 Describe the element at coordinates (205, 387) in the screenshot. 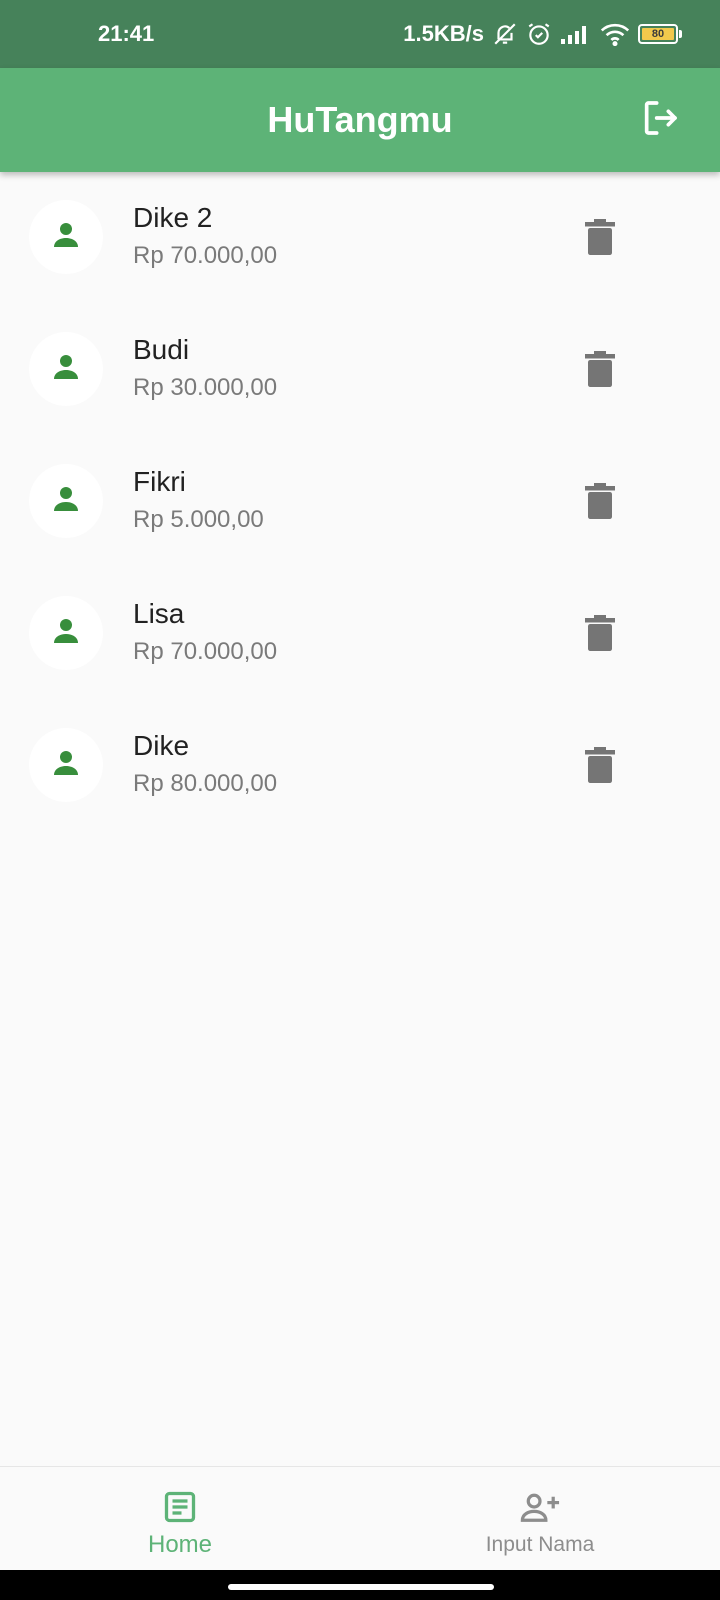

I see `debt-amount: Rp 30.000,00` at that location.